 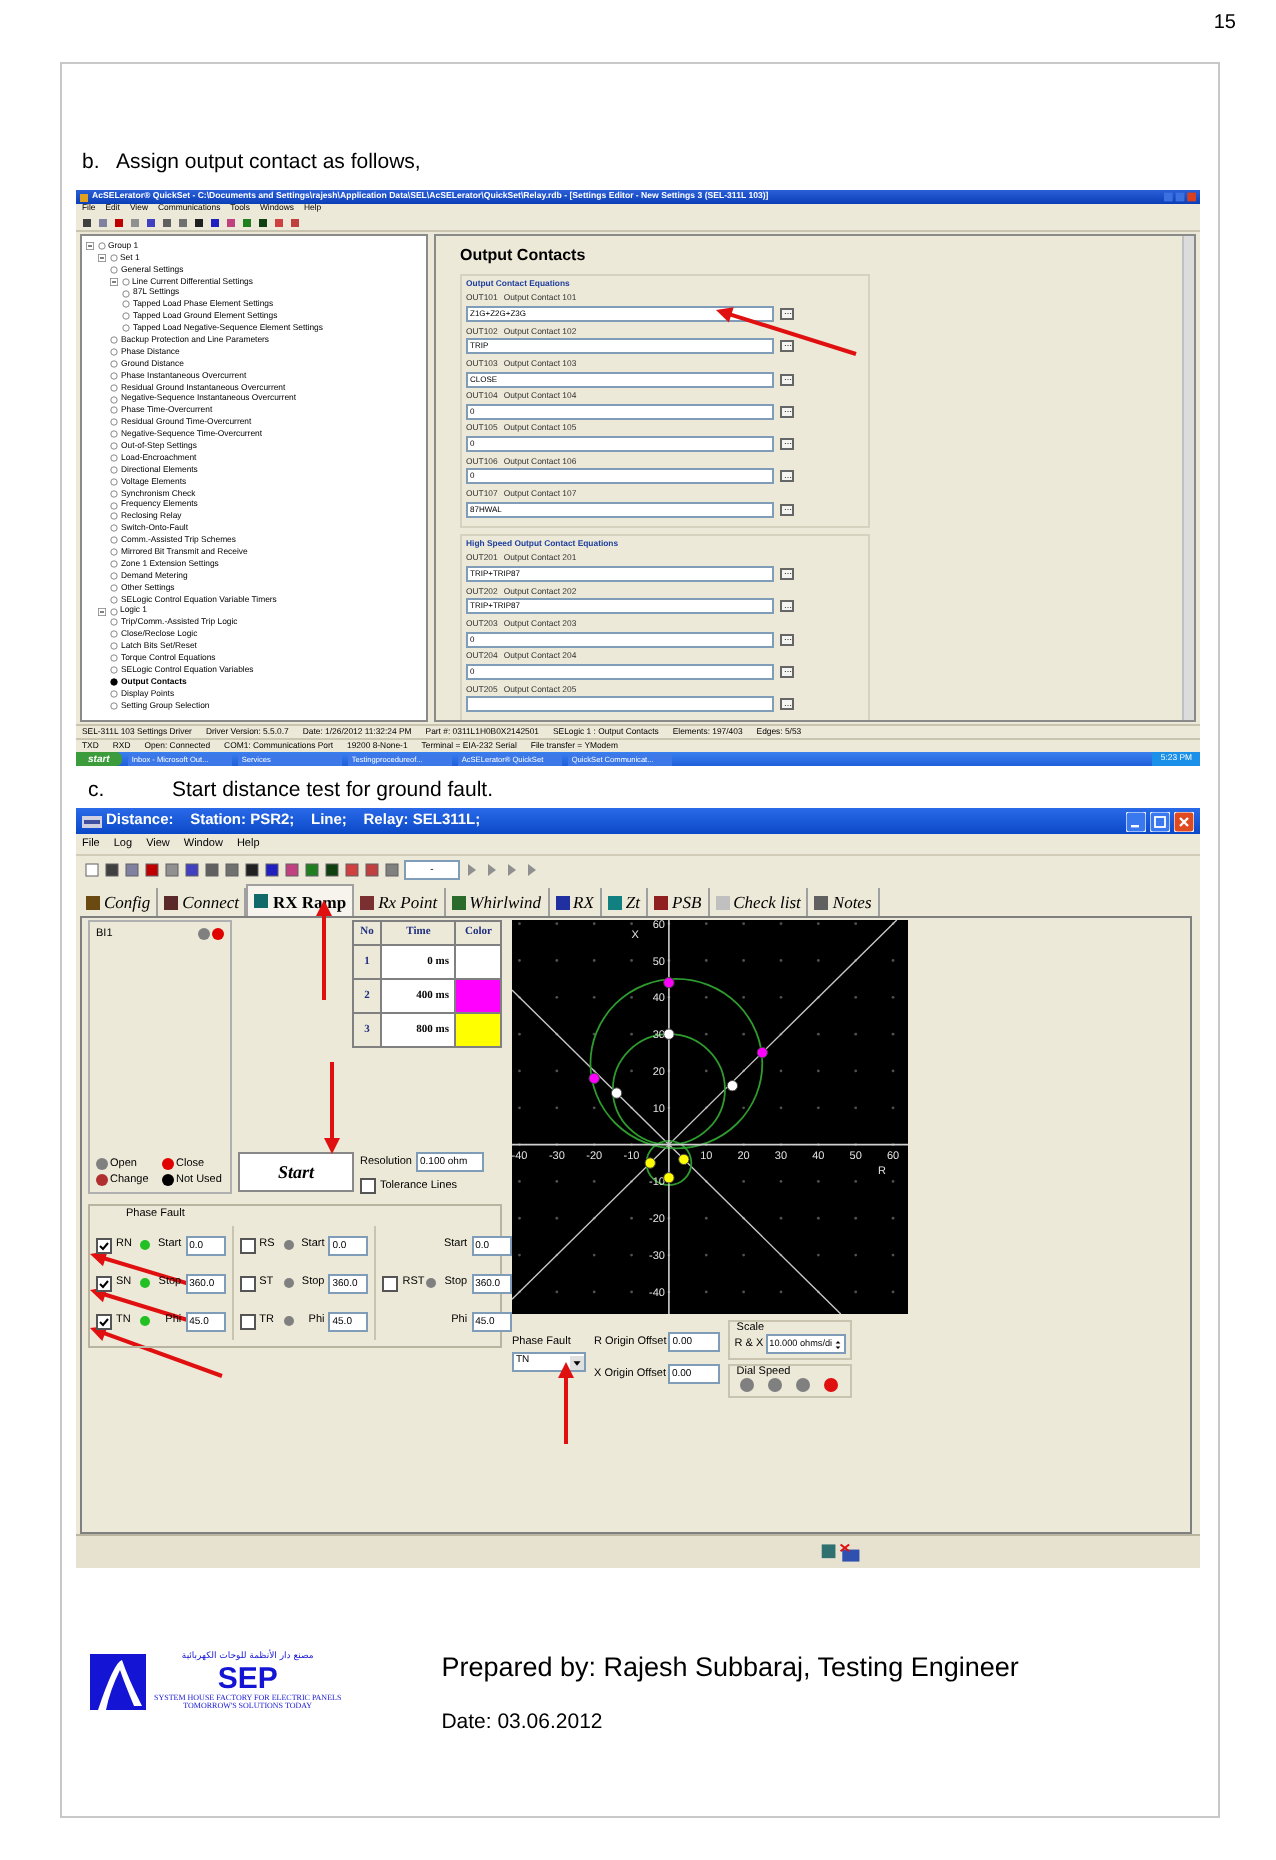 I want to click on tab: PSB, so click(x=679, y=902).